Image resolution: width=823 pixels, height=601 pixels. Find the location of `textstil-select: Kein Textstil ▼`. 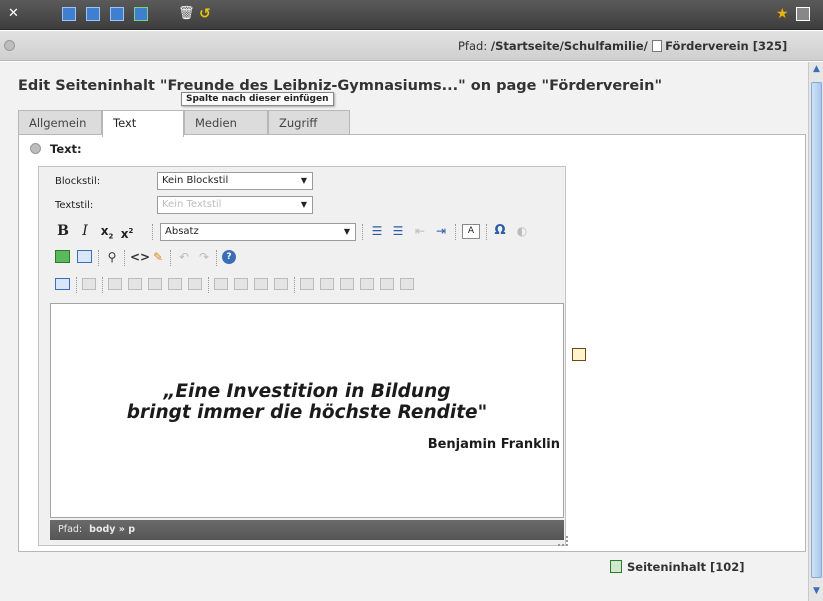

textstil-select: Kein Textstil ▼ is located at coordinates (235, 205).